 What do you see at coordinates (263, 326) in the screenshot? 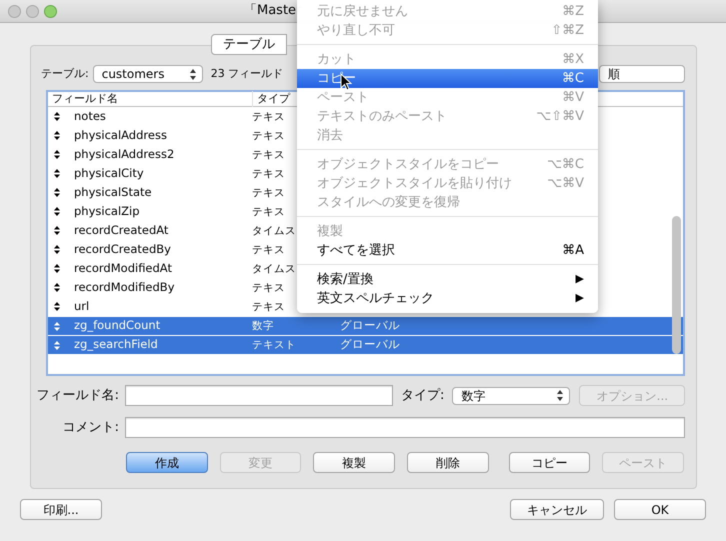
I see `field-type: 数字` at bounding box center [263, 326].